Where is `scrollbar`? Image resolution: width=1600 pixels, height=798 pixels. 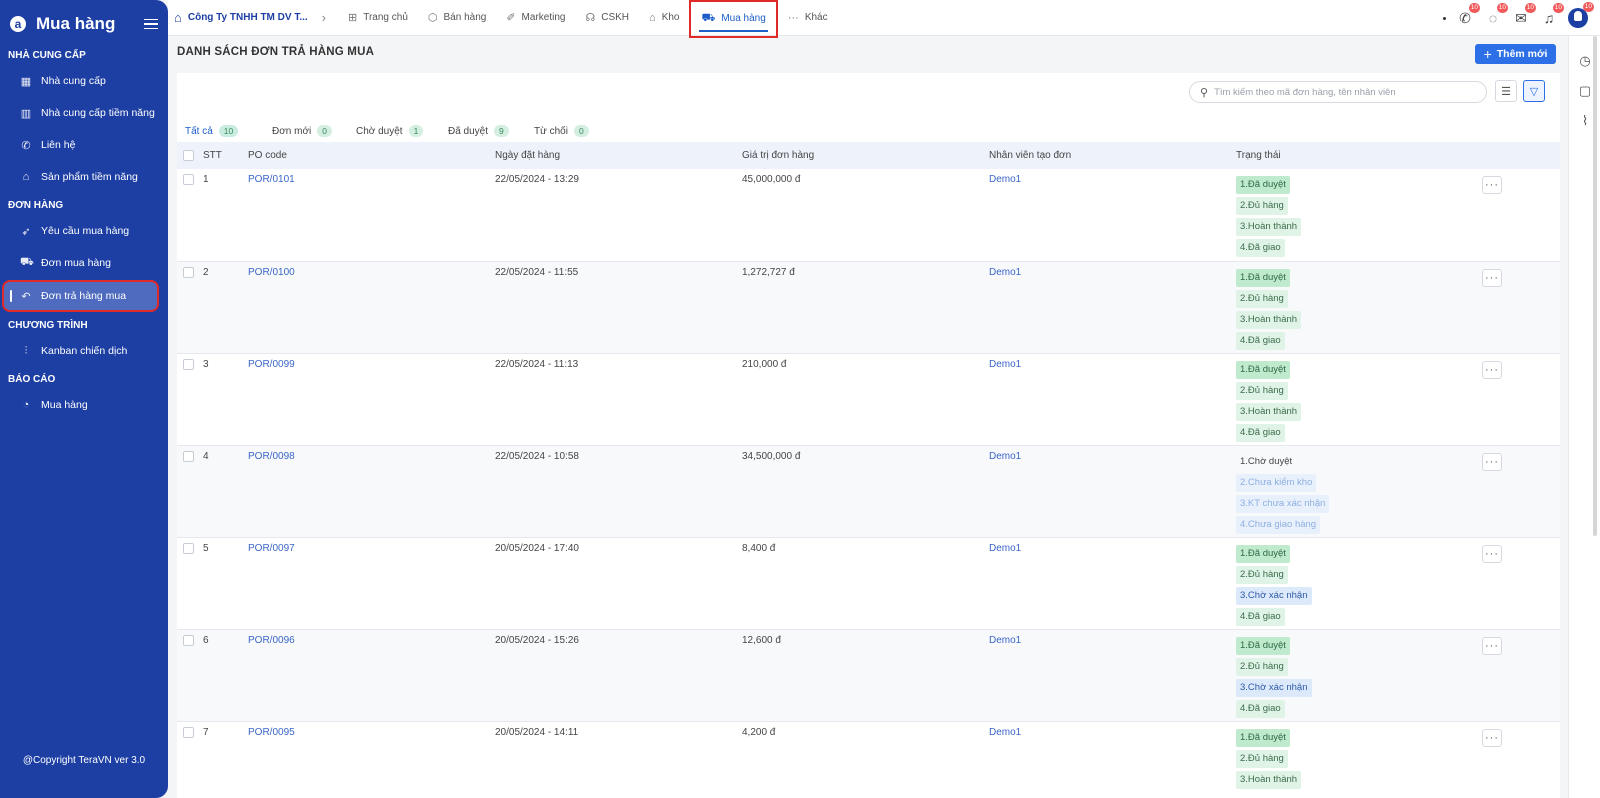
scrollbar is located at coordinates (1595, 286).